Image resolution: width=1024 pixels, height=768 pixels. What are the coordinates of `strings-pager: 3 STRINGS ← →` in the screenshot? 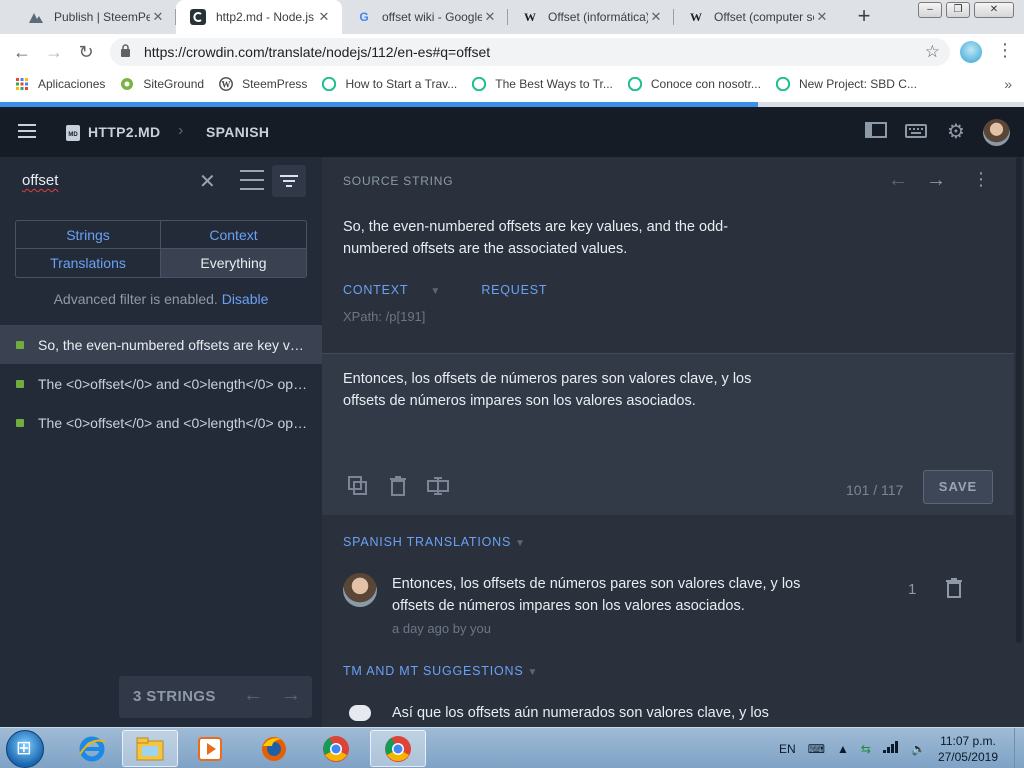 It's located at (215, 697).